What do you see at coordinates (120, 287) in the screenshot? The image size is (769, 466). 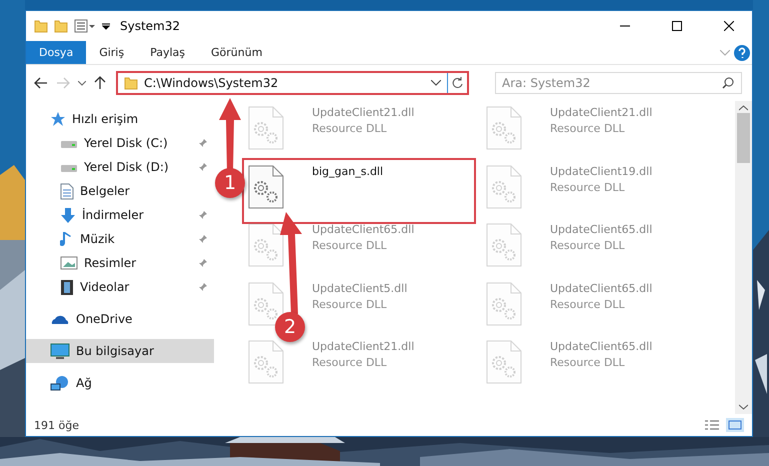 I see `sidebar-item: Videolar` at bounding box center [120, 287].